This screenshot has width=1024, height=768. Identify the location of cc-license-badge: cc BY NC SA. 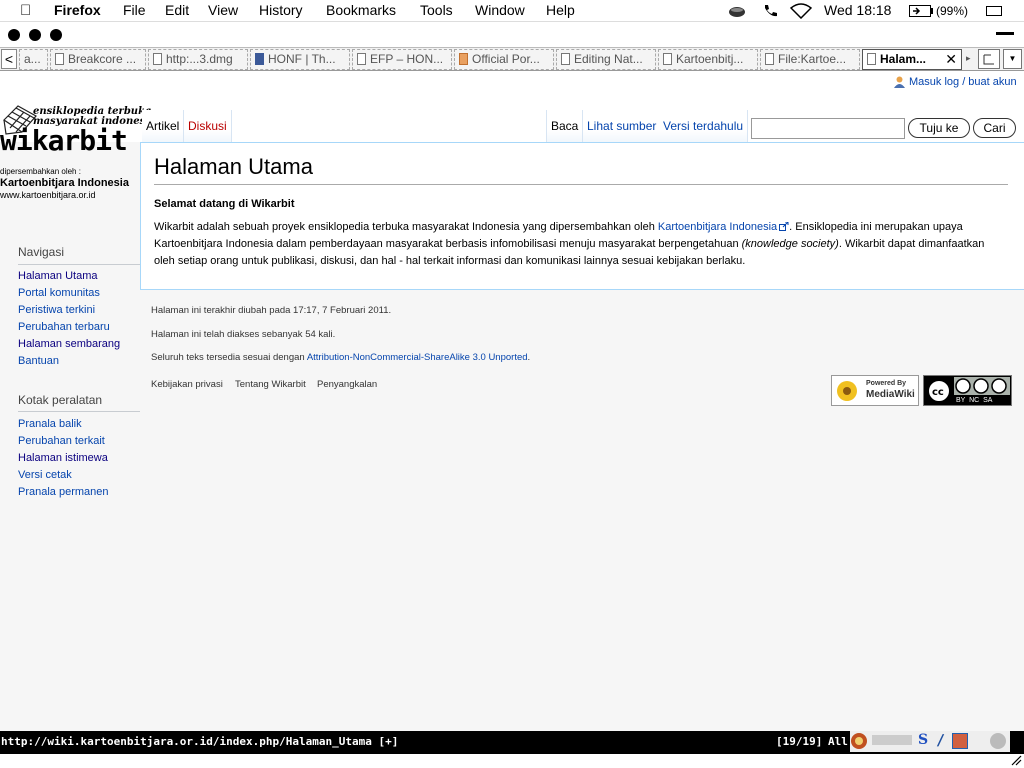
(967, 390).